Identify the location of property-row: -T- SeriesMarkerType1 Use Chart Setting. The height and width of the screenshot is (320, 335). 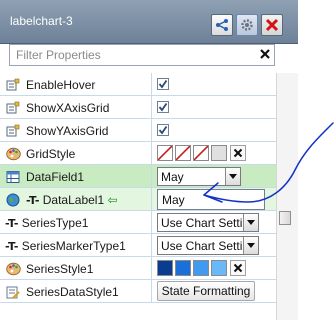
(138, 245).